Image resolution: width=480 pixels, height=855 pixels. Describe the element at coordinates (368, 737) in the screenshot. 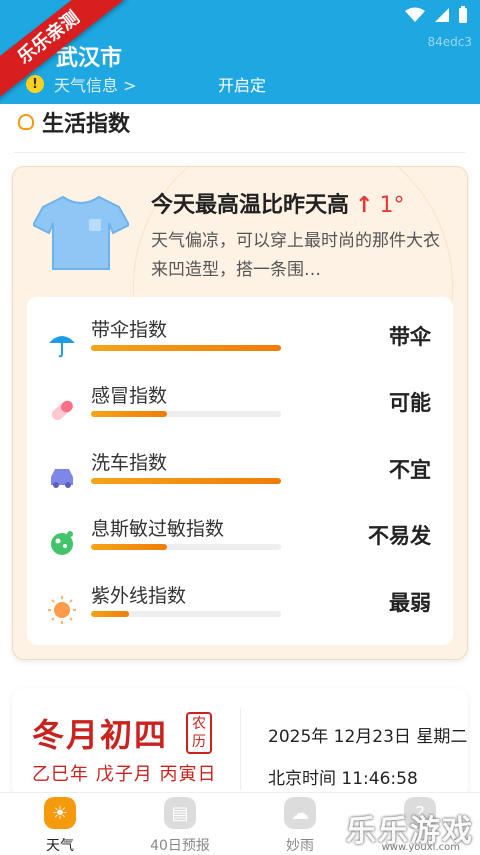

I see `solar-date: 2025年 12月23日 星期二` at that location.